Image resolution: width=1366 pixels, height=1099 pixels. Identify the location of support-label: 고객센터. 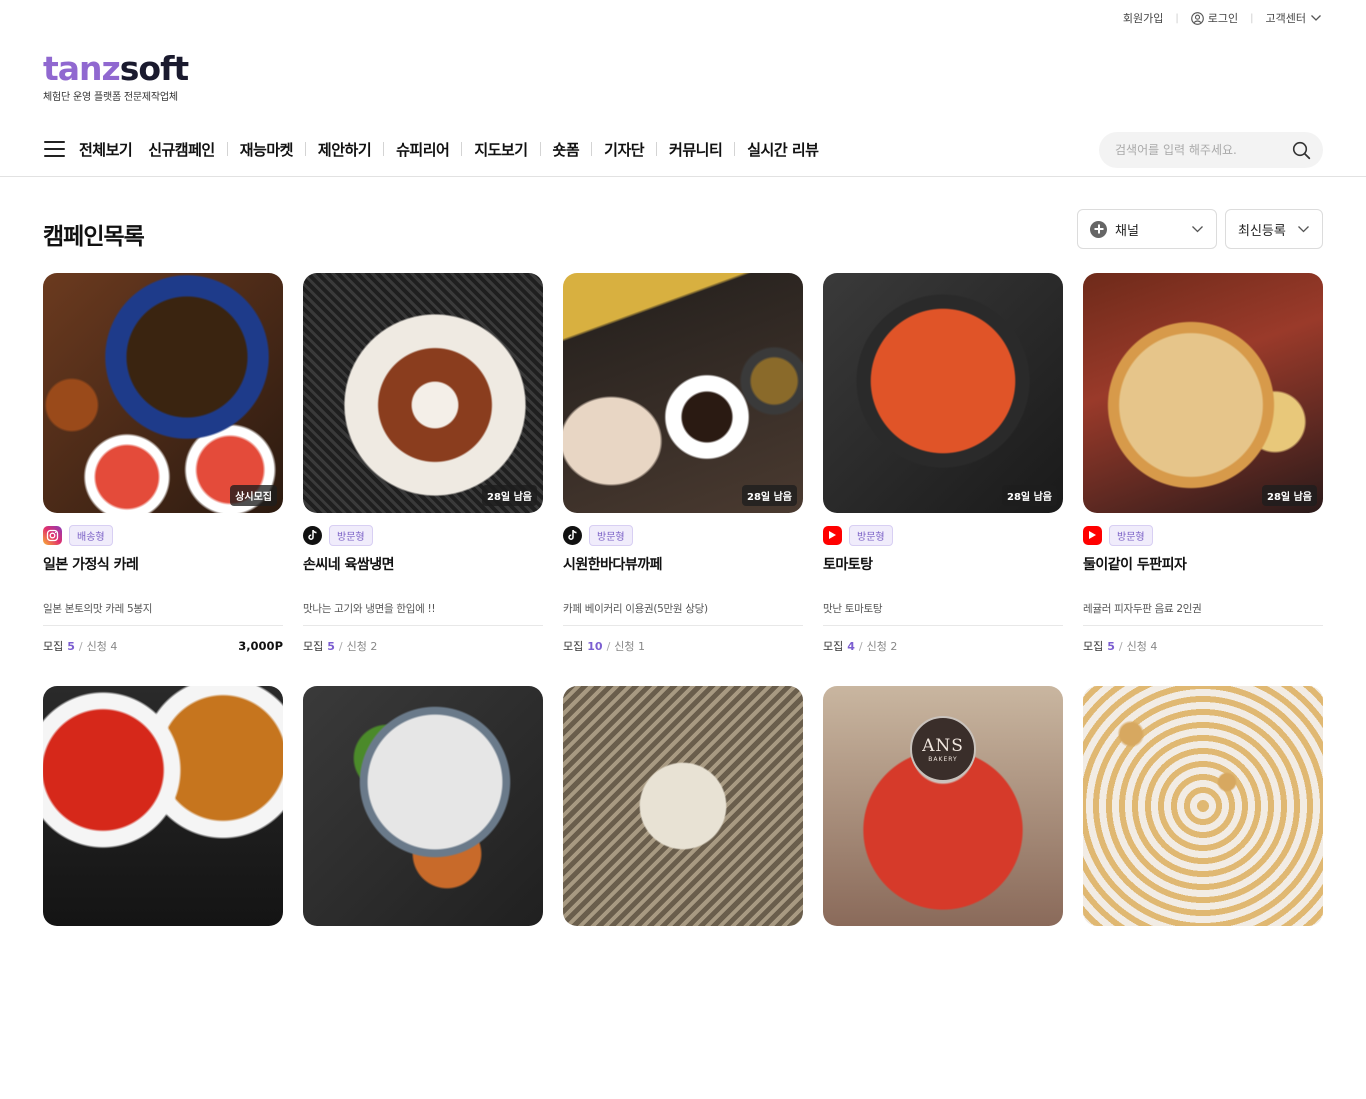
(1285, 18).